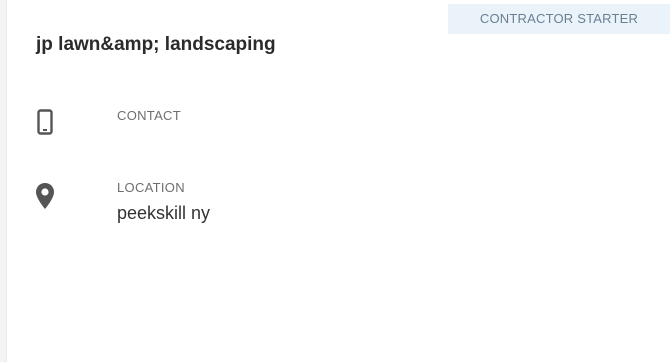  Describe the element at coordinates (559, 19) in the screenshot. I see `plan-badge: CONTRACTOR STARTER` at that location.